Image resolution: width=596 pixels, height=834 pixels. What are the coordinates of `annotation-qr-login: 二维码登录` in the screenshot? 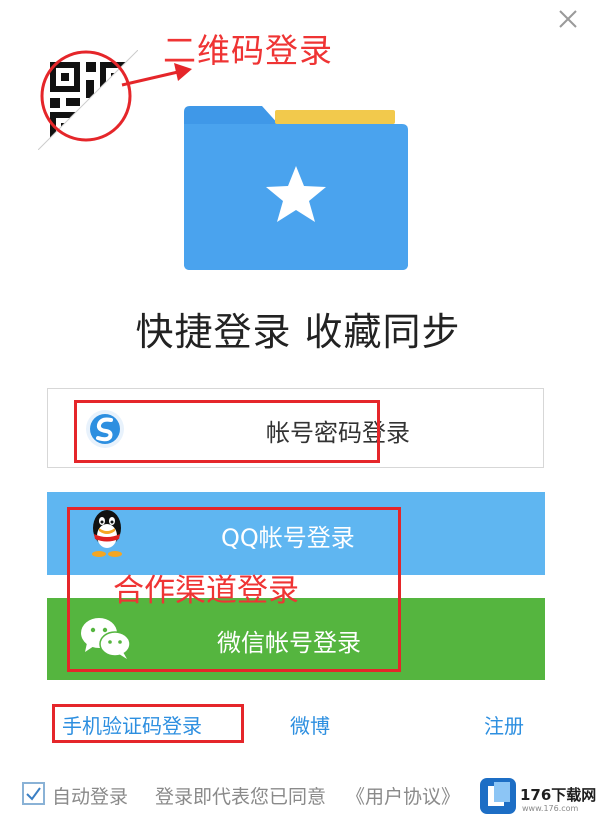 It's located at (248, 50).